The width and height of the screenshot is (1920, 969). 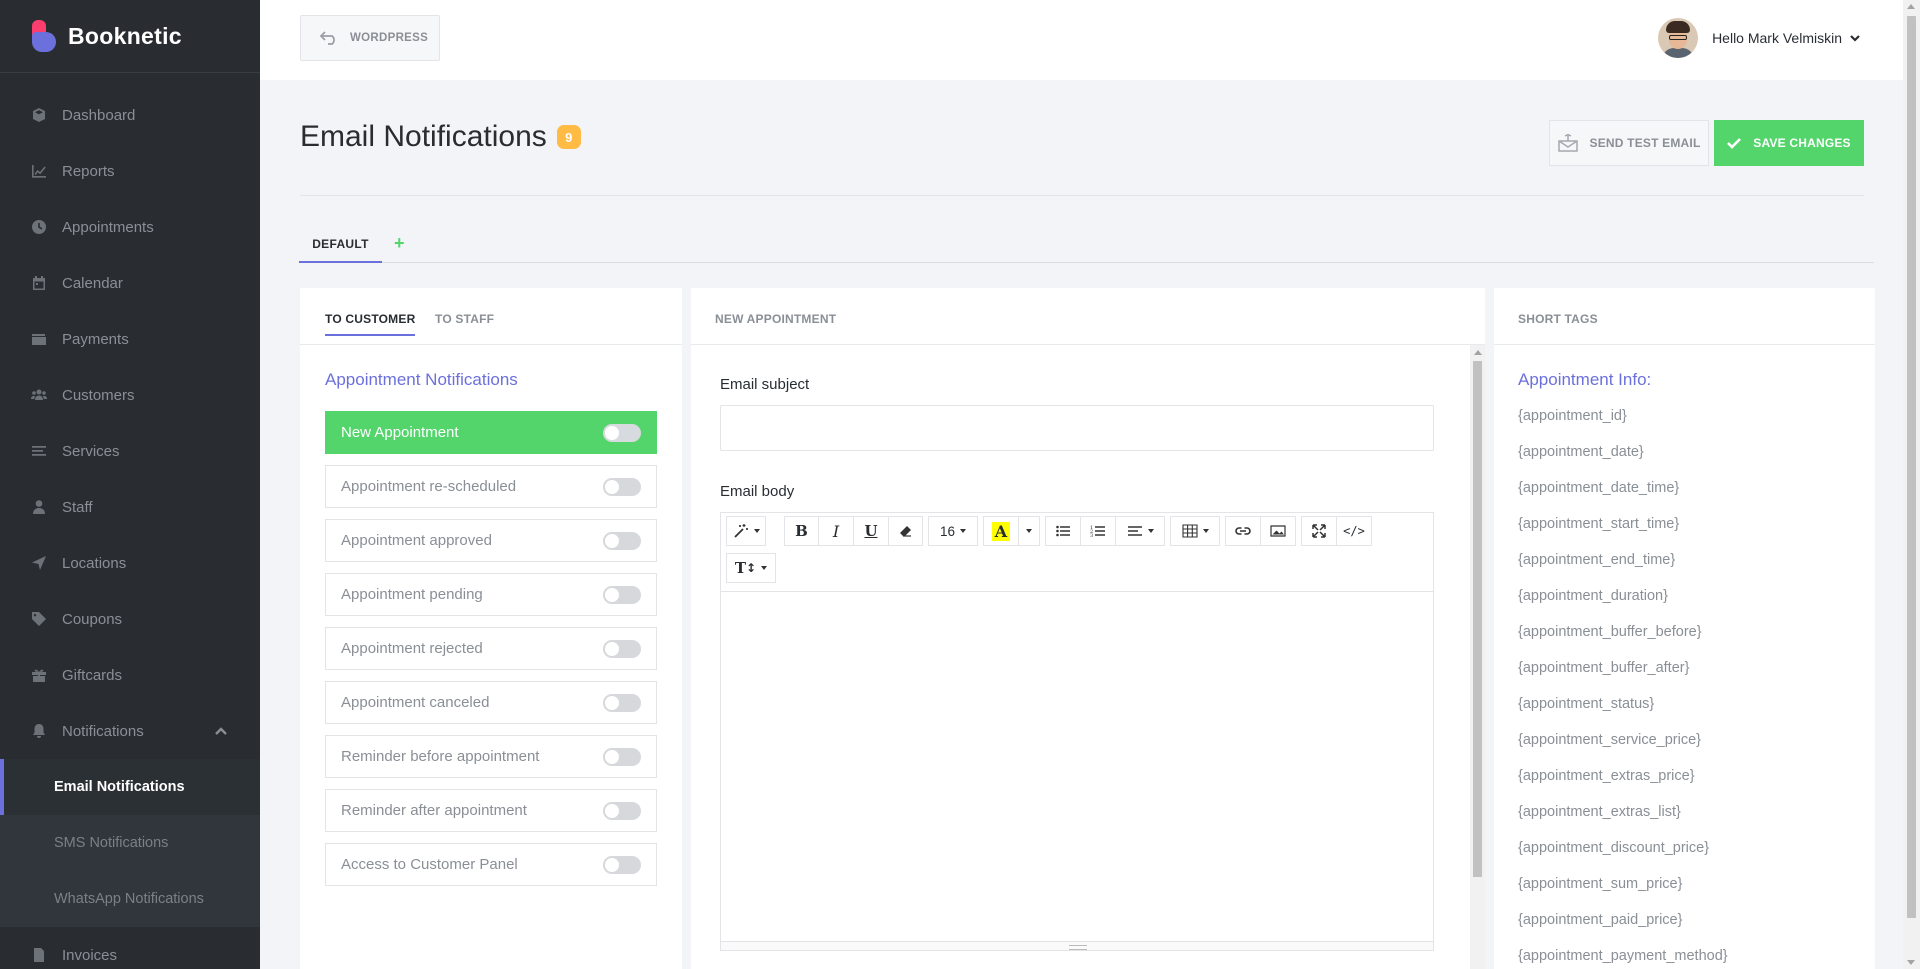 What do you see at coordinates (370, 324) in the screenshot?
I see `tab-to-customer: TO CUSTOMER` at bounding box center [370, 324].